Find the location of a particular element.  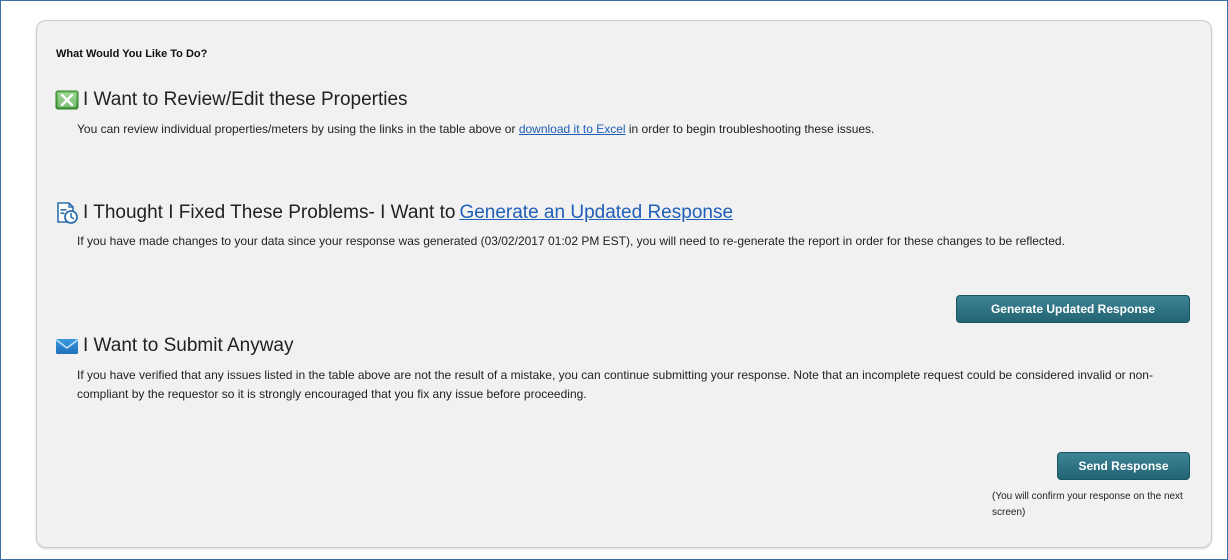

download-excel-link: download it to Excel is located at coordinates (572, 129).